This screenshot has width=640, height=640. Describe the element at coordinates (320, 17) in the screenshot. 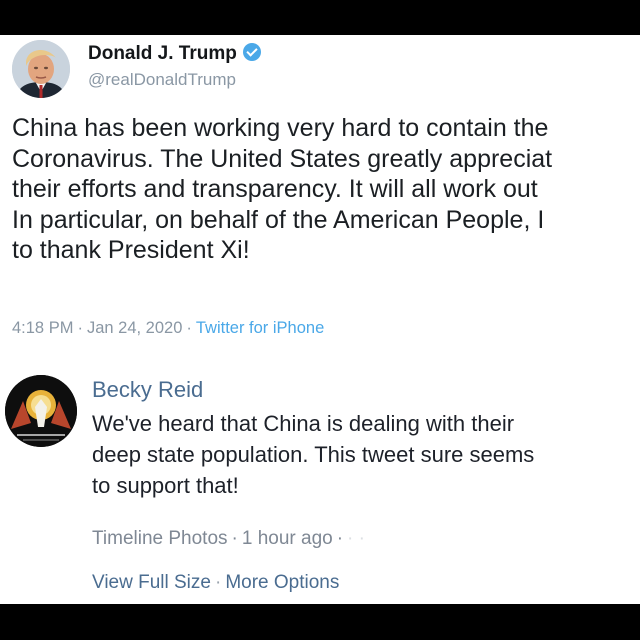

I see `top-letterbox-bar` at that location.